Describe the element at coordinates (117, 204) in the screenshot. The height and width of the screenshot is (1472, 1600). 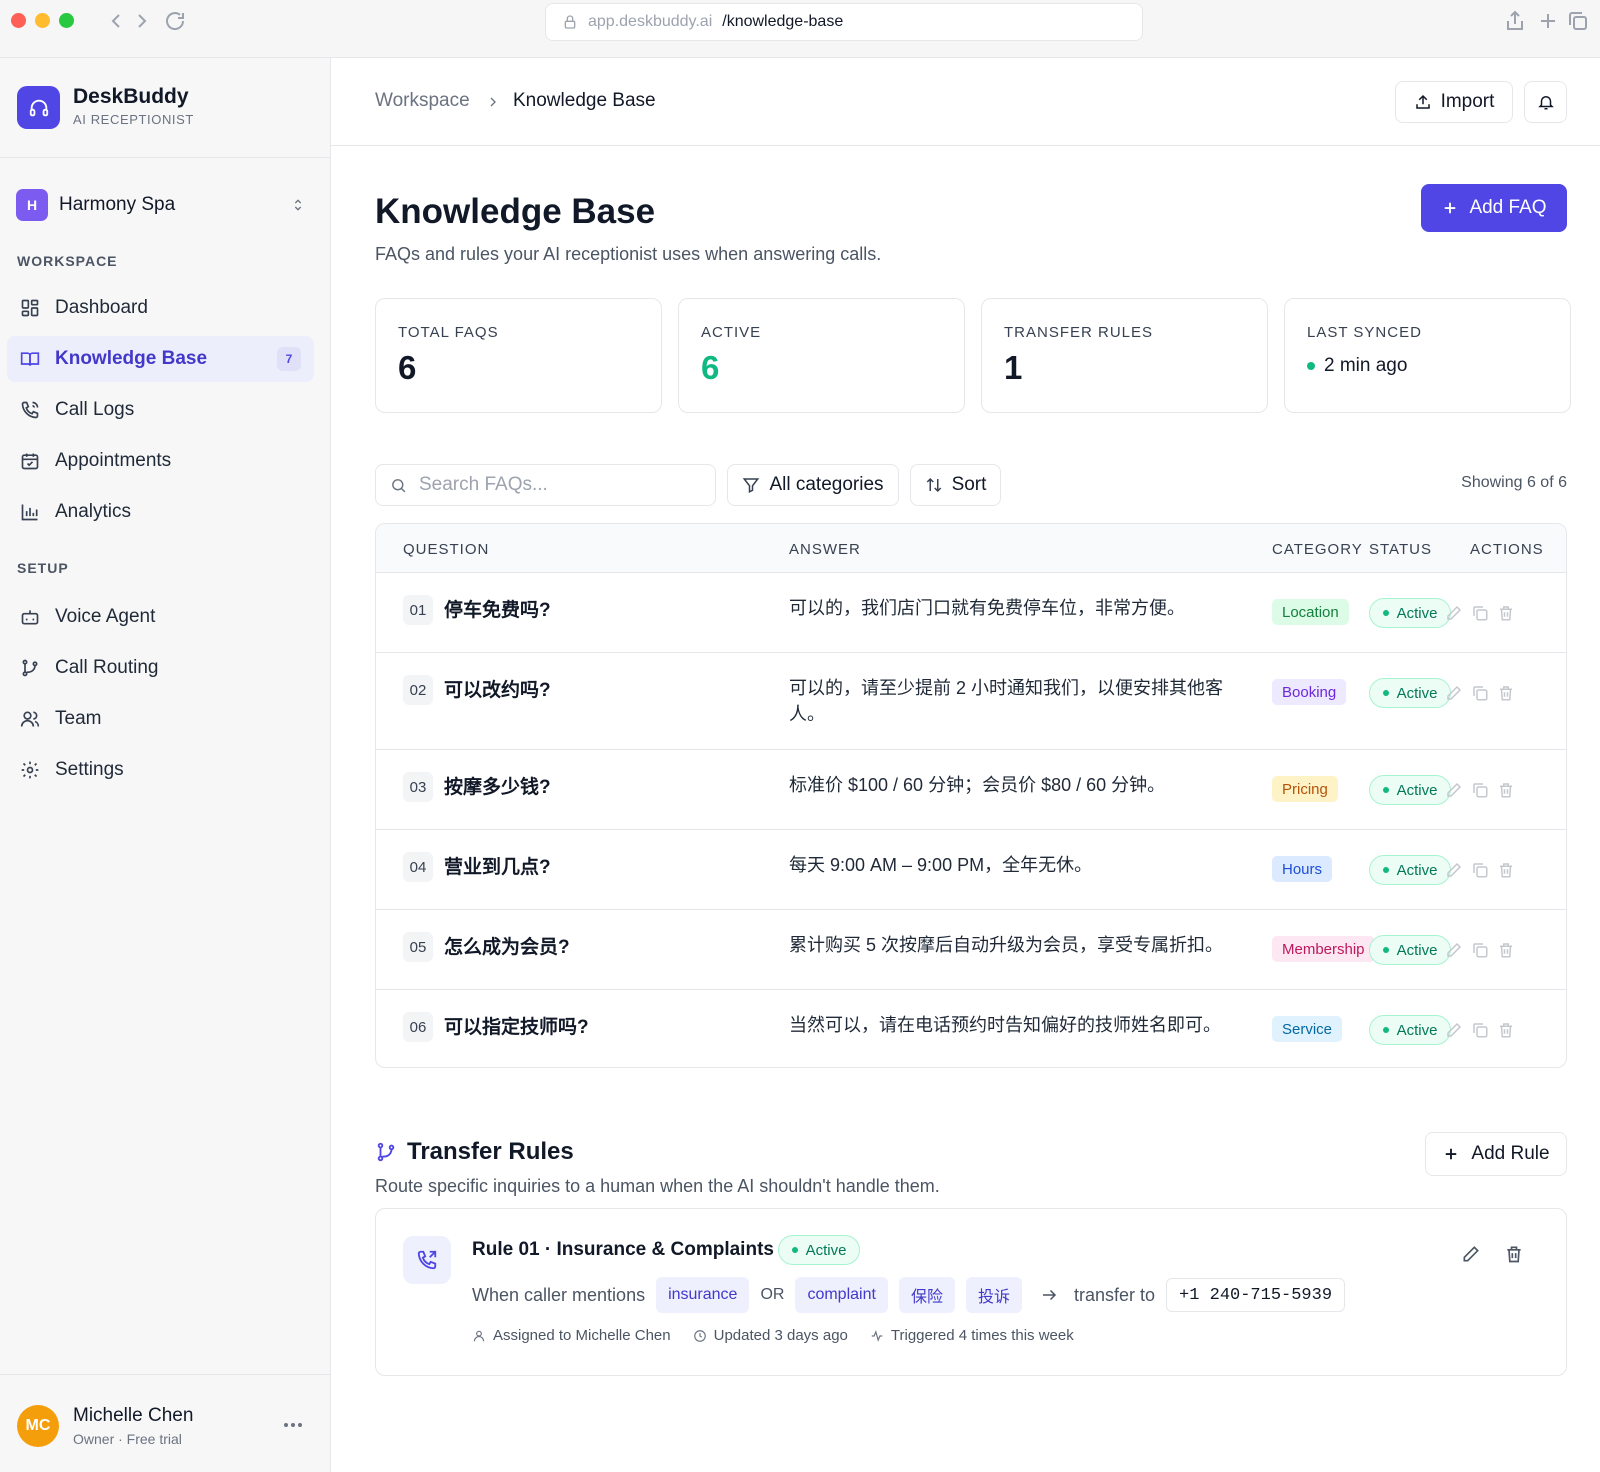
I see `org-name: Harmony Spa` at that location.